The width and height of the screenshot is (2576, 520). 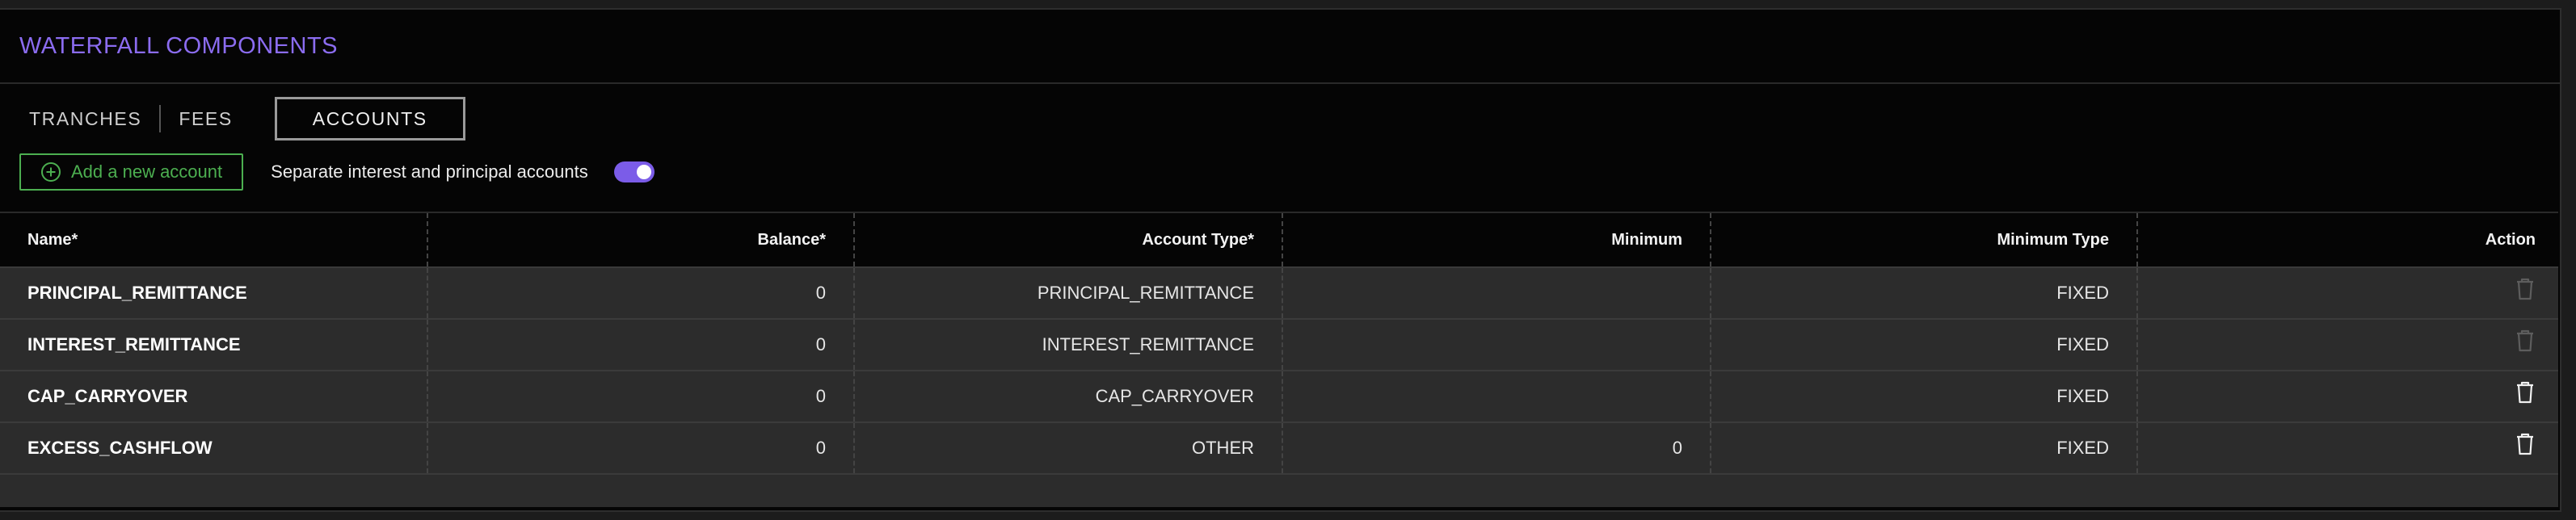 I want to click on tab-fees: FEES, so click(x=205, y=118).